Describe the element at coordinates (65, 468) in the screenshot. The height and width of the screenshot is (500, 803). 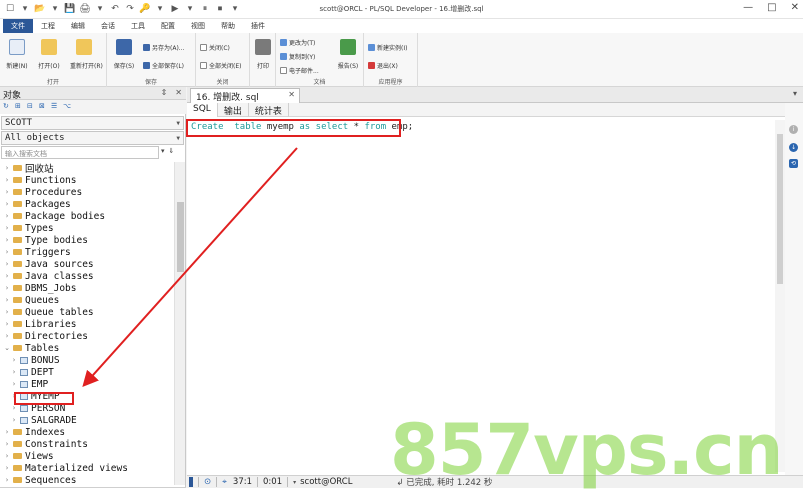
I see `tree-folder-item: › Materialized views` at that location.